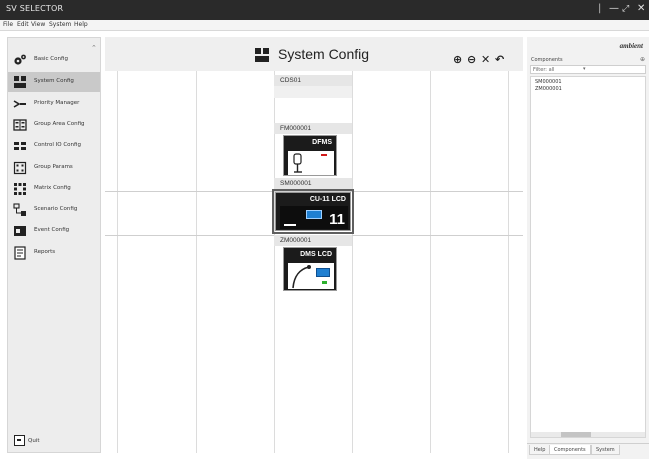 The height and width of the screenshot is (459, 649). Describe the element at coordinates (324, 10) in the screenshot. I see `title-bar: SV SELECTOR | — ⤢ ✕` at that location.